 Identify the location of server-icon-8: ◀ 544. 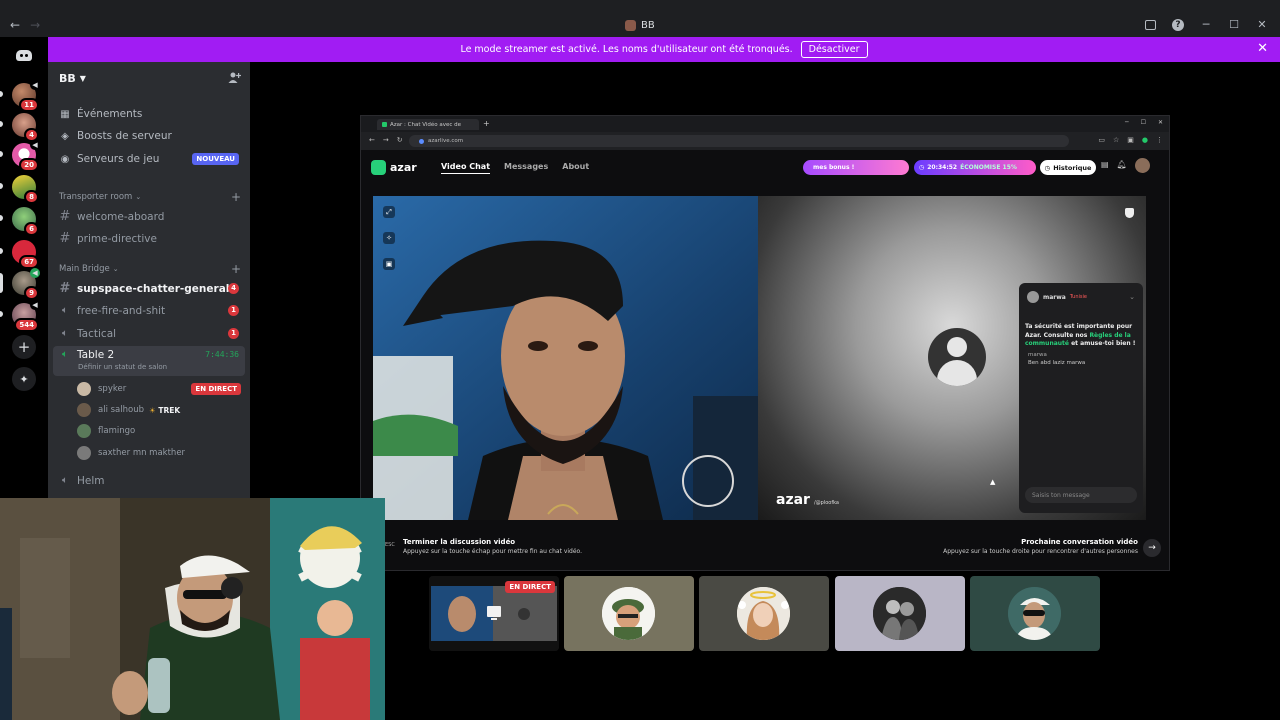
(20, 316).